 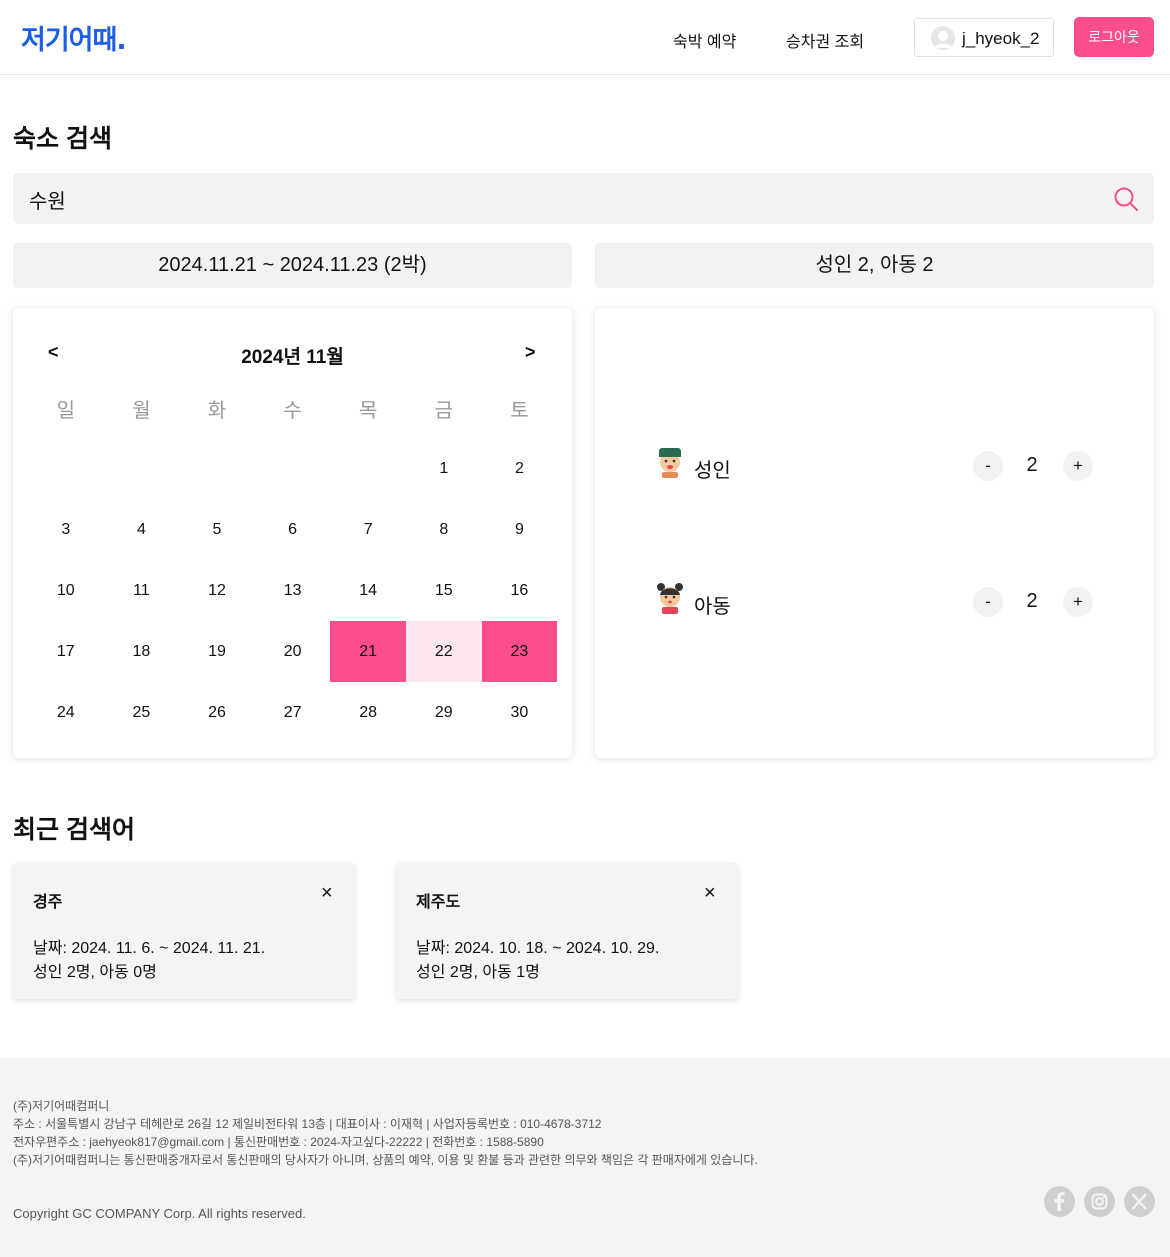 What do you see at coordinates (519, 651) in the screenshot?
I see `calendar-day: 23` at bounding box center [519, 651].